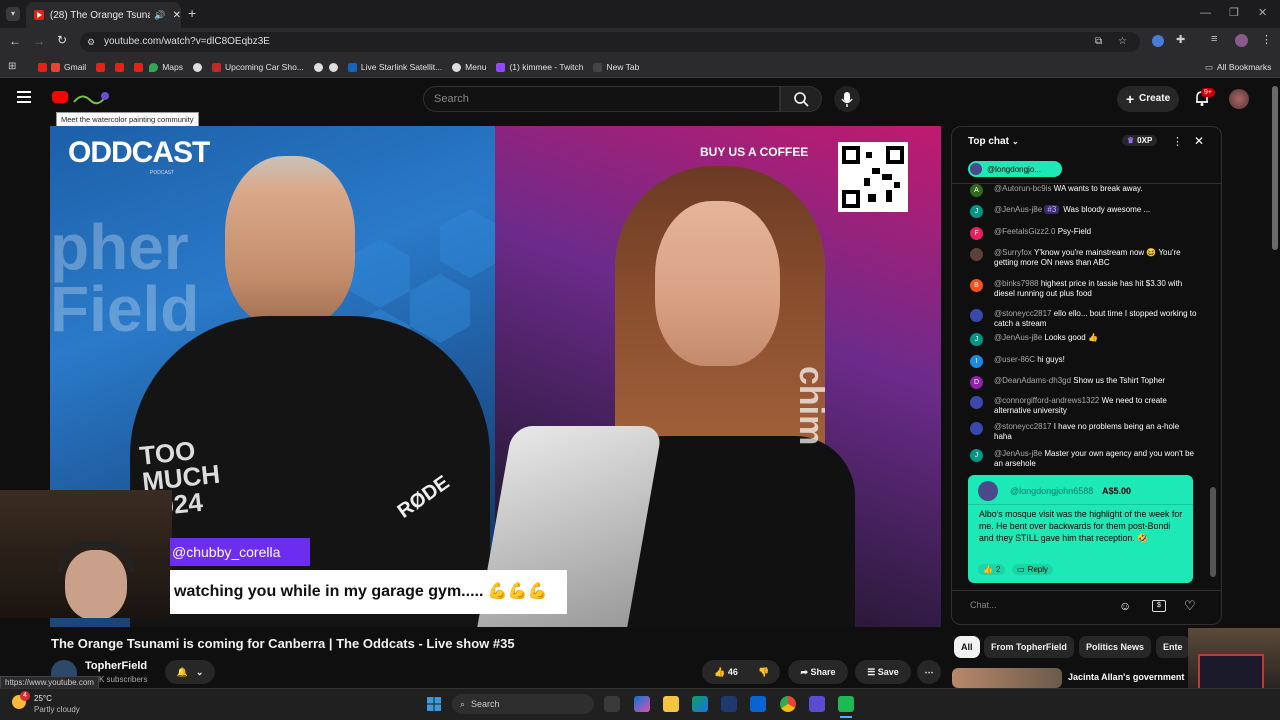 The image size is (1280, 720). I want to click on xp-badge: ♛ 0XP, so click(1140, 140).